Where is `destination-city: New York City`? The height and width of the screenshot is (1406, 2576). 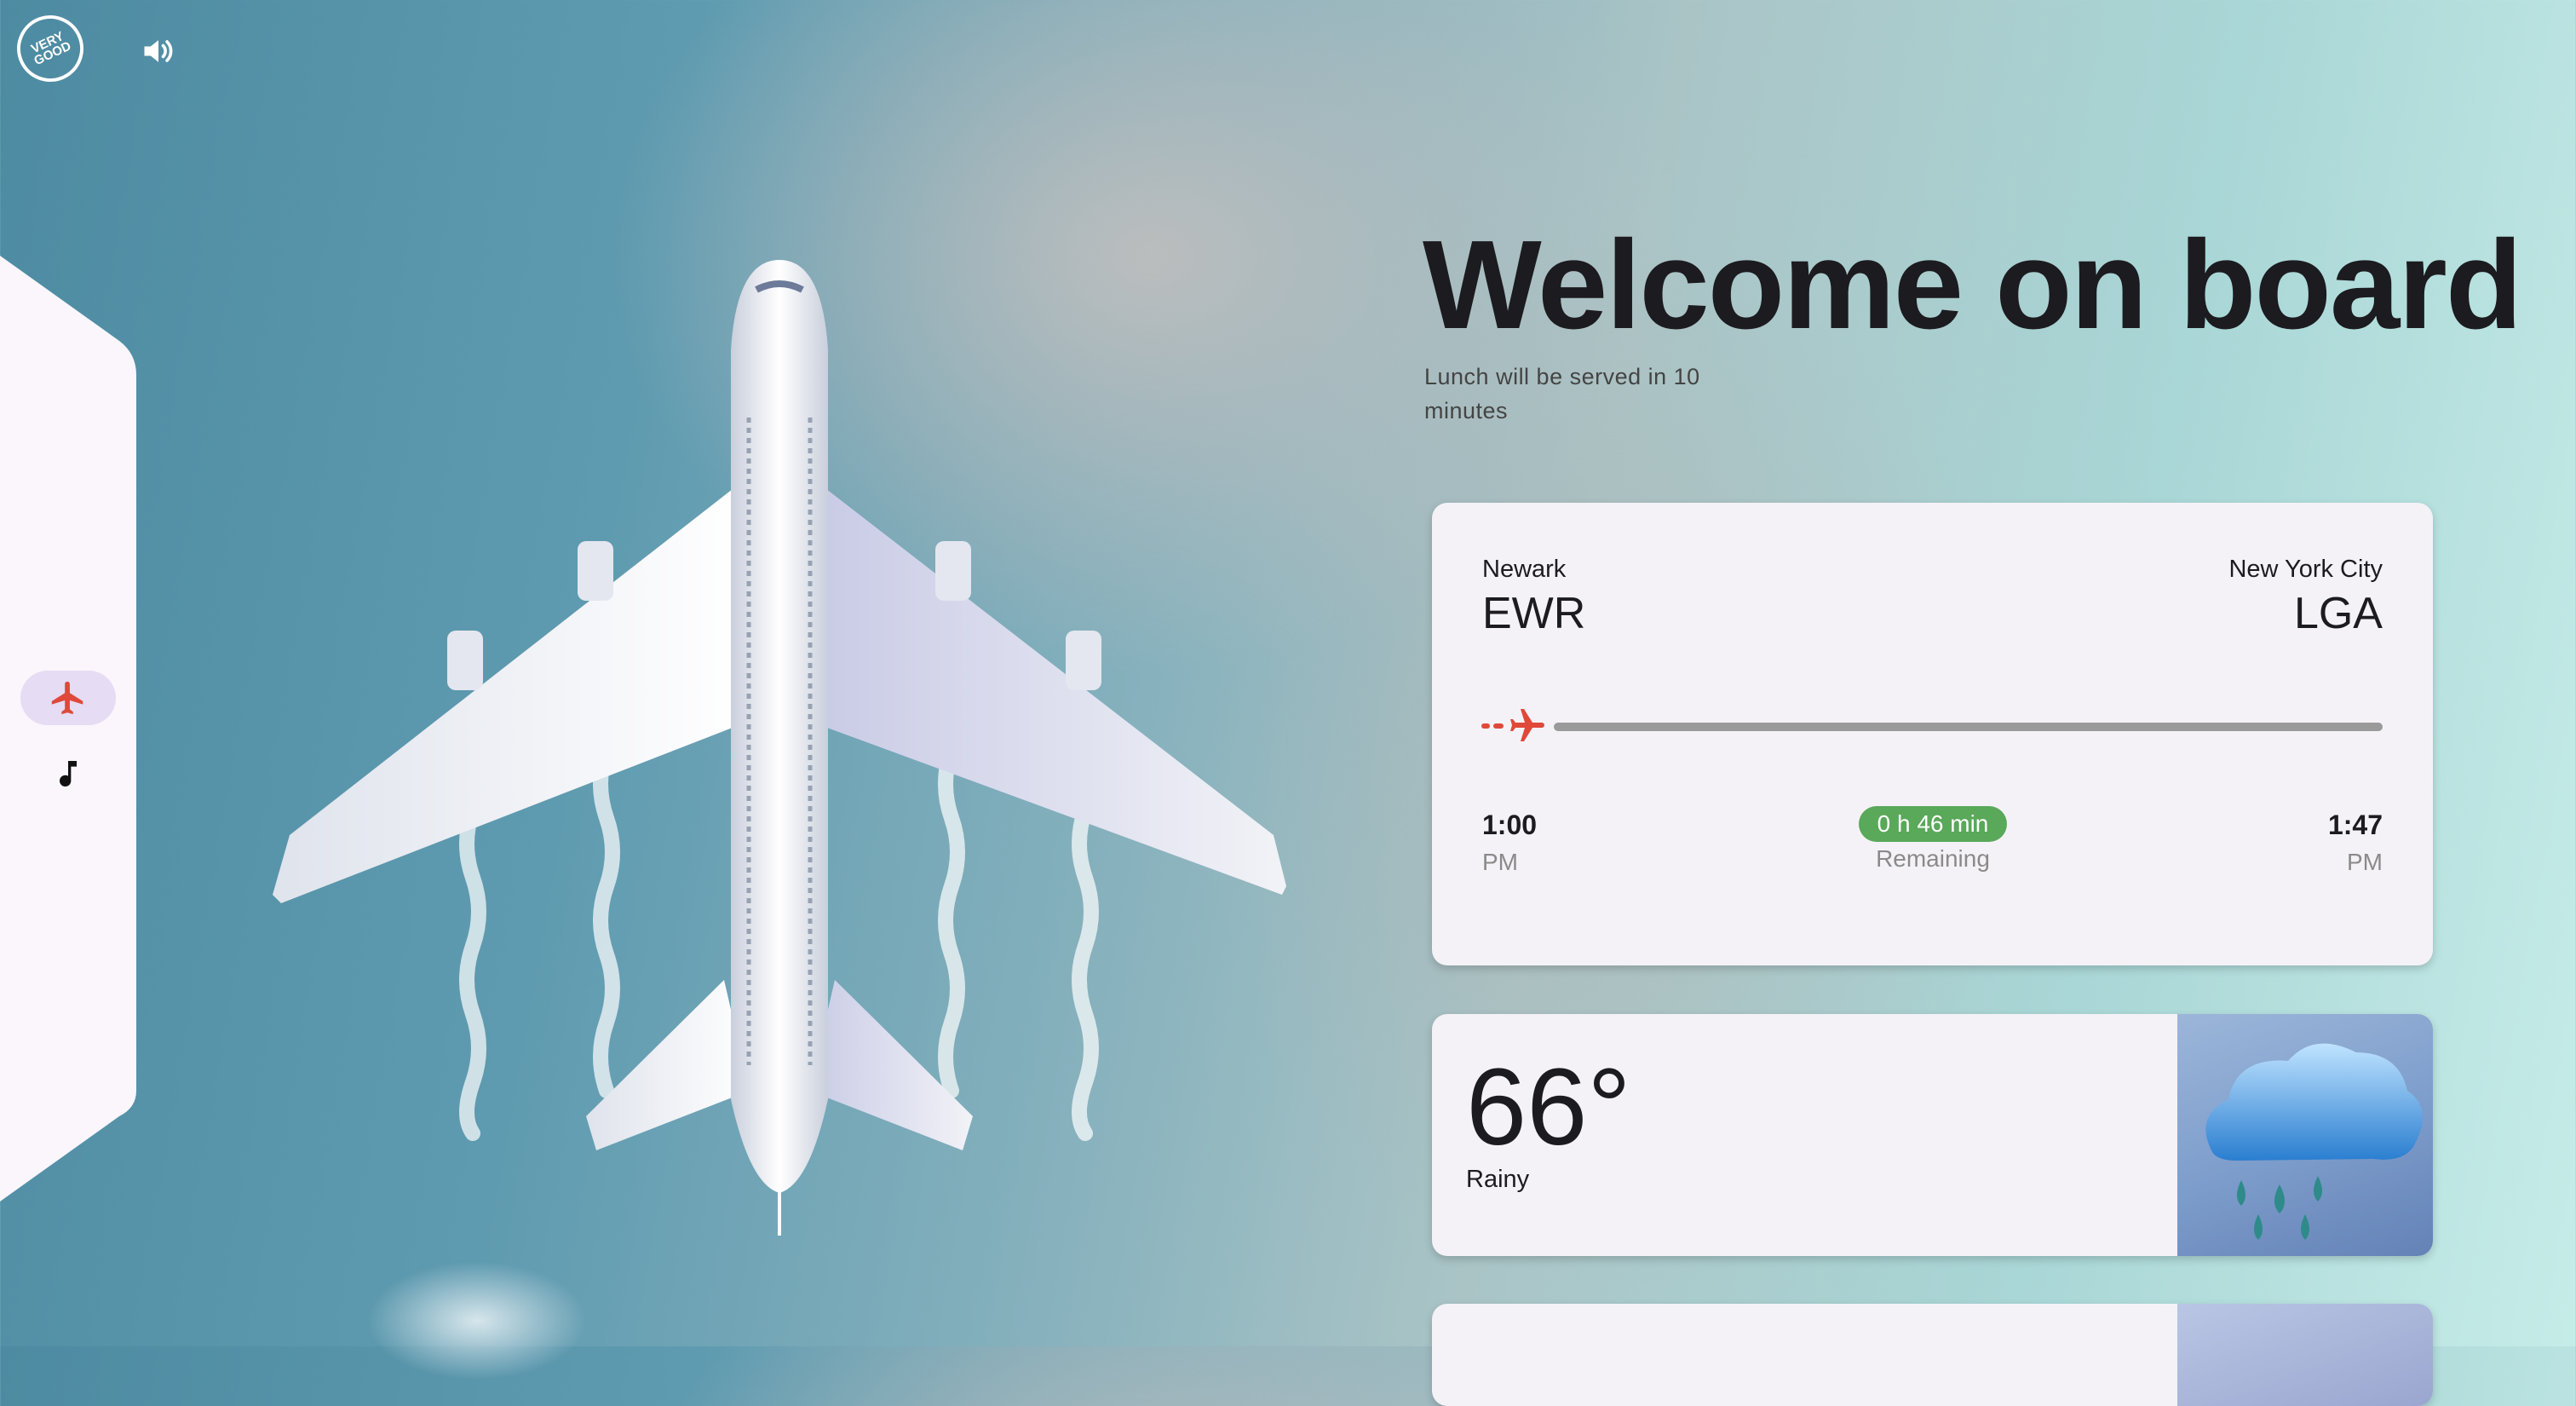
destination-city: New York City is located at coordinates (2305, 569).